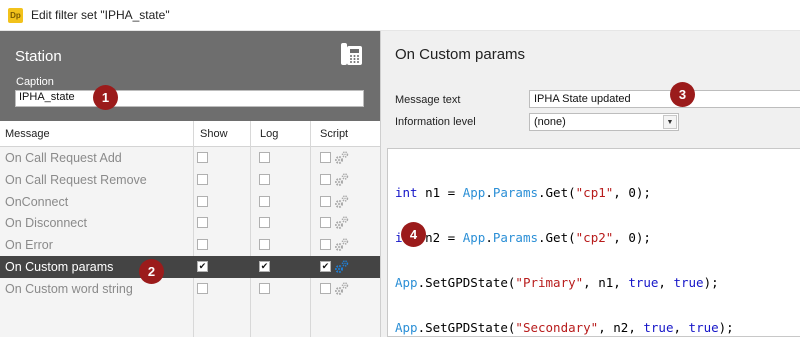 The height and width of the screenshot is (337, 800). Describe the element at coordinates (151, 271) in the screenshot. I see `callout-badge-2: 2` at that location.